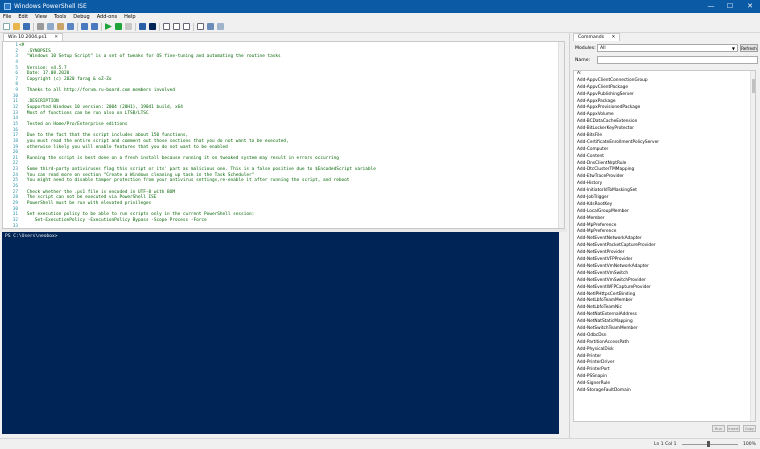  What do you see at coordinates (283, 37) in the screenshot?
I see `script-tab-strip: Win 10 2004.ps1 ✕` at bounding box center [283, 37].